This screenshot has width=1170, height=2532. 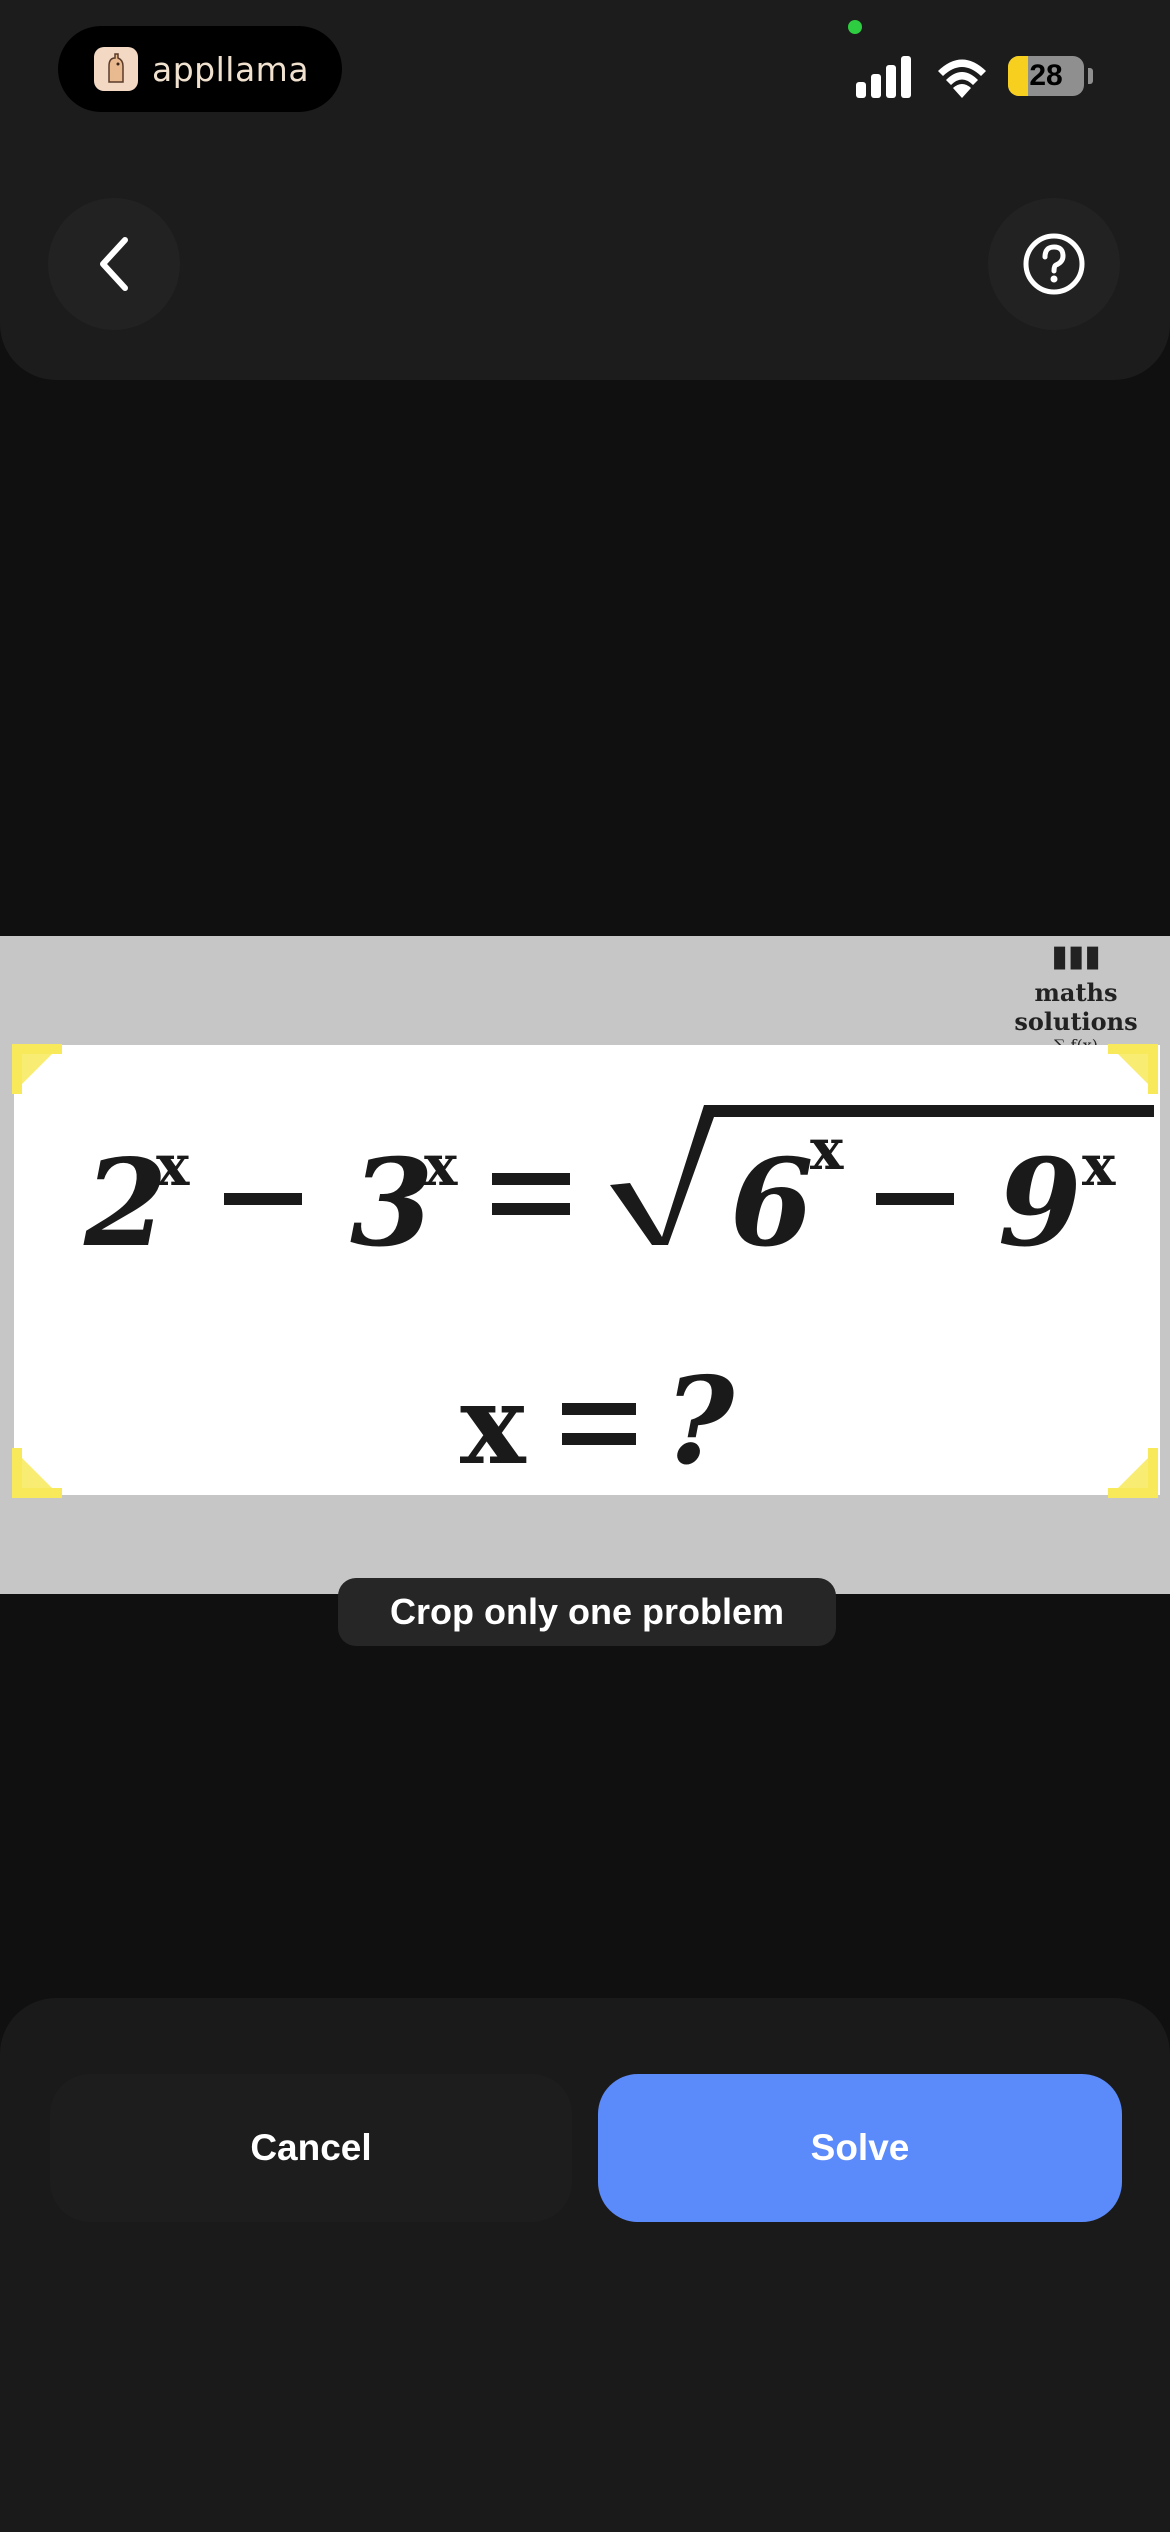 What do you see at coordinates (1040, 1203) in the screenshot?
I see `svg-text: 9` at bounding box center [1040, 1203].